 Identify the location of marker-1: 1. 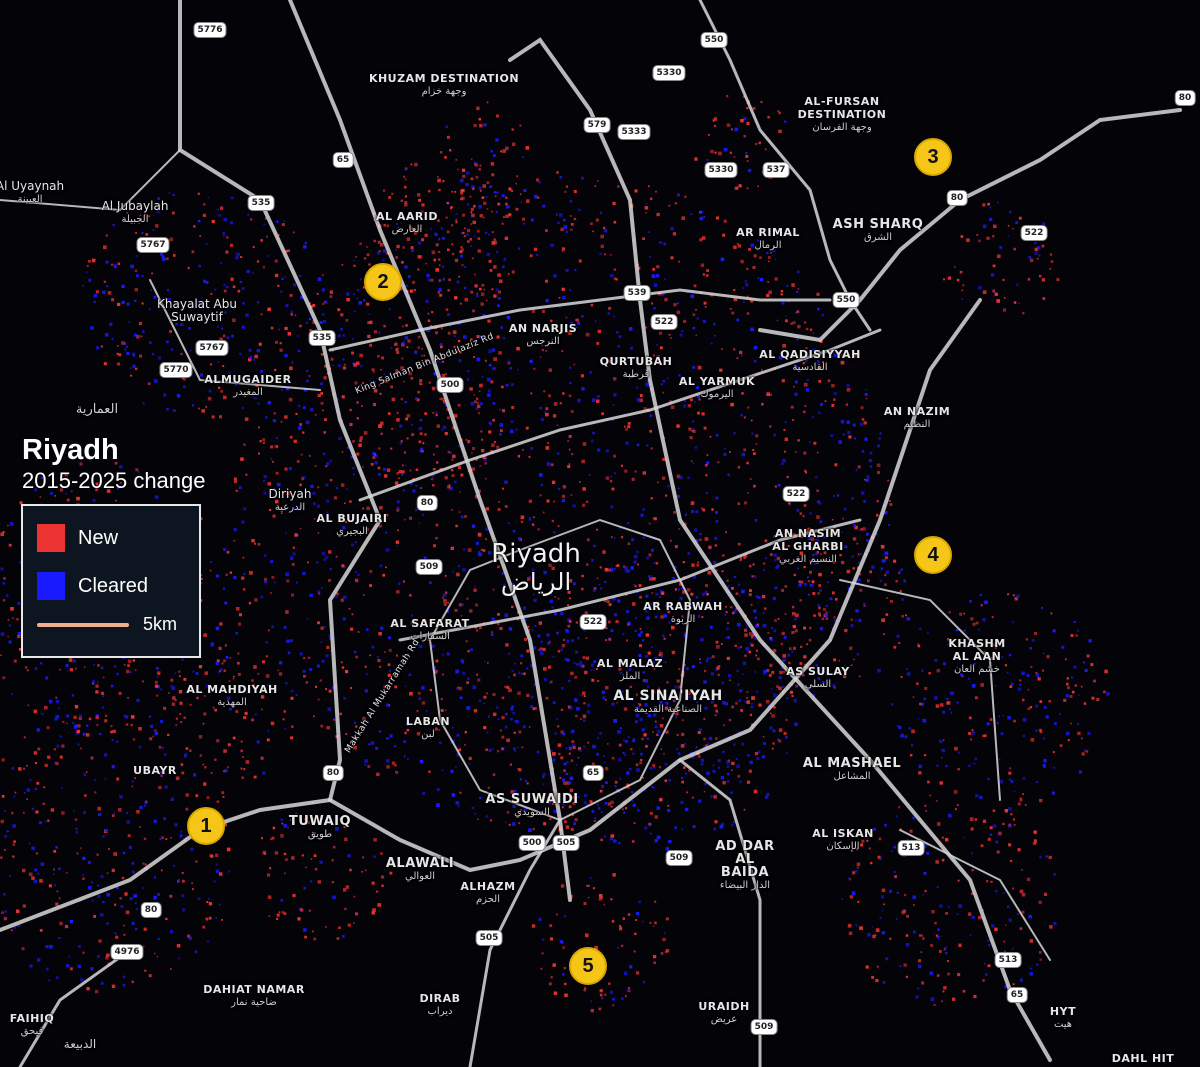
(206, 826).